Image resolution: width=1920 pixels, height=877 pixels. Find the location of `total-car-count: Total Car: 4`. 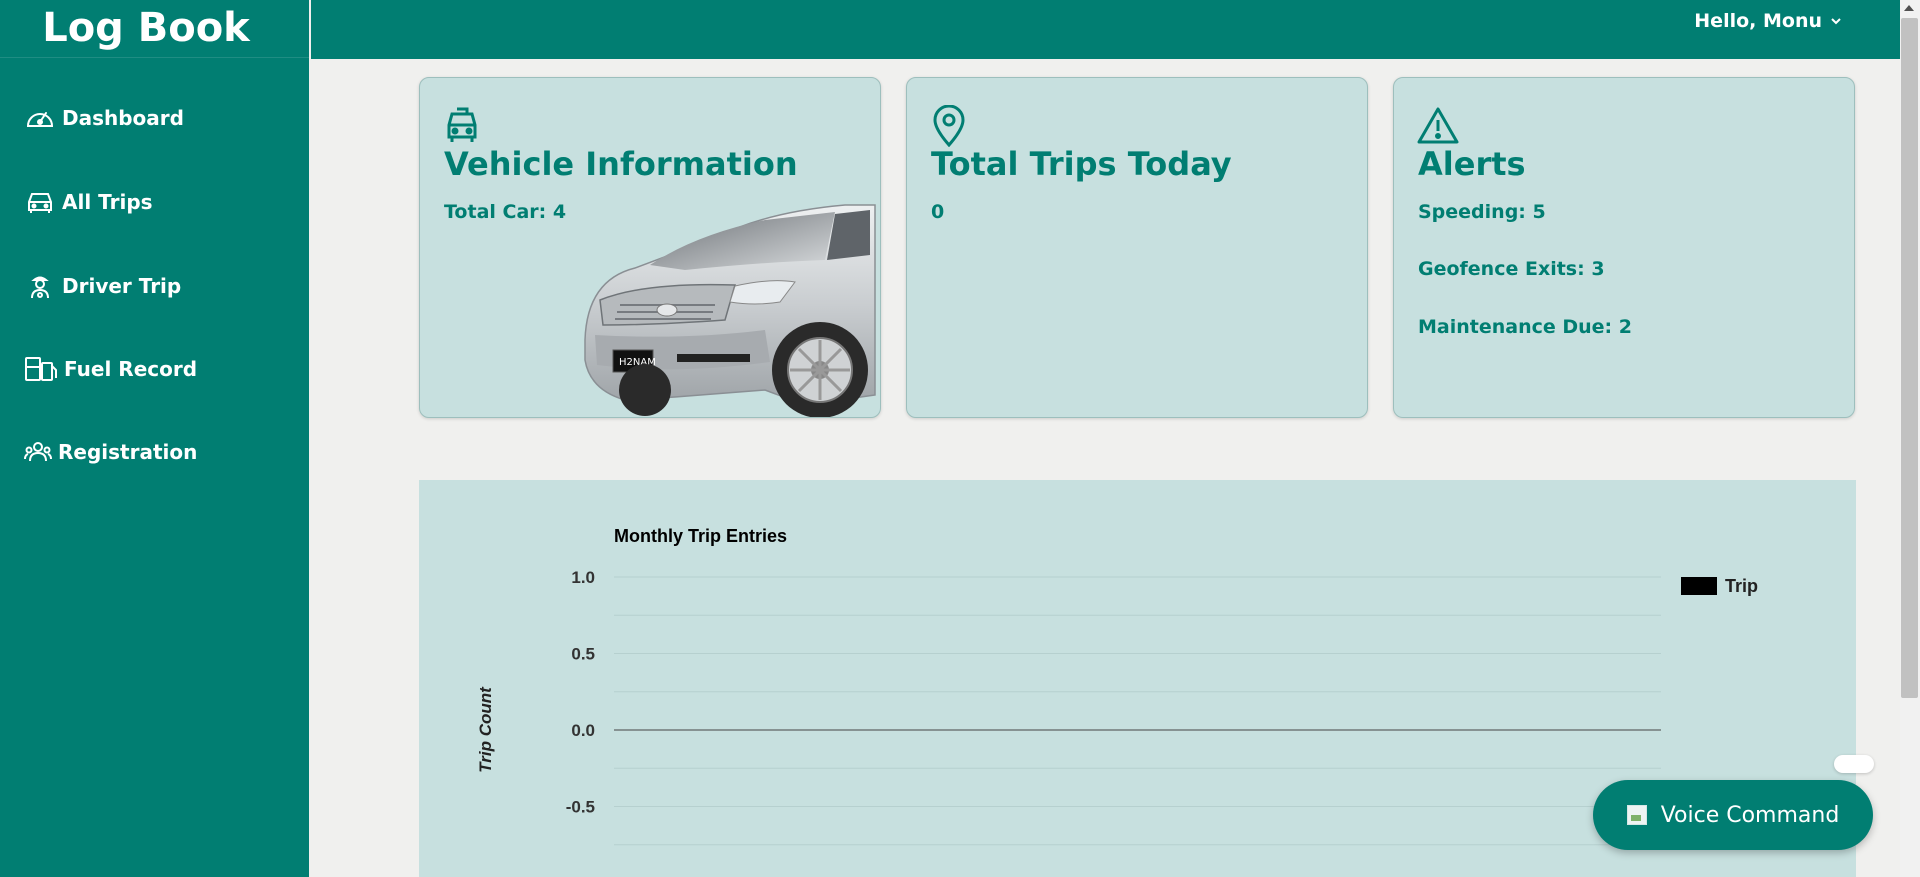

total-car-count: Total Car: 4 is located at coordinates (505, 212).